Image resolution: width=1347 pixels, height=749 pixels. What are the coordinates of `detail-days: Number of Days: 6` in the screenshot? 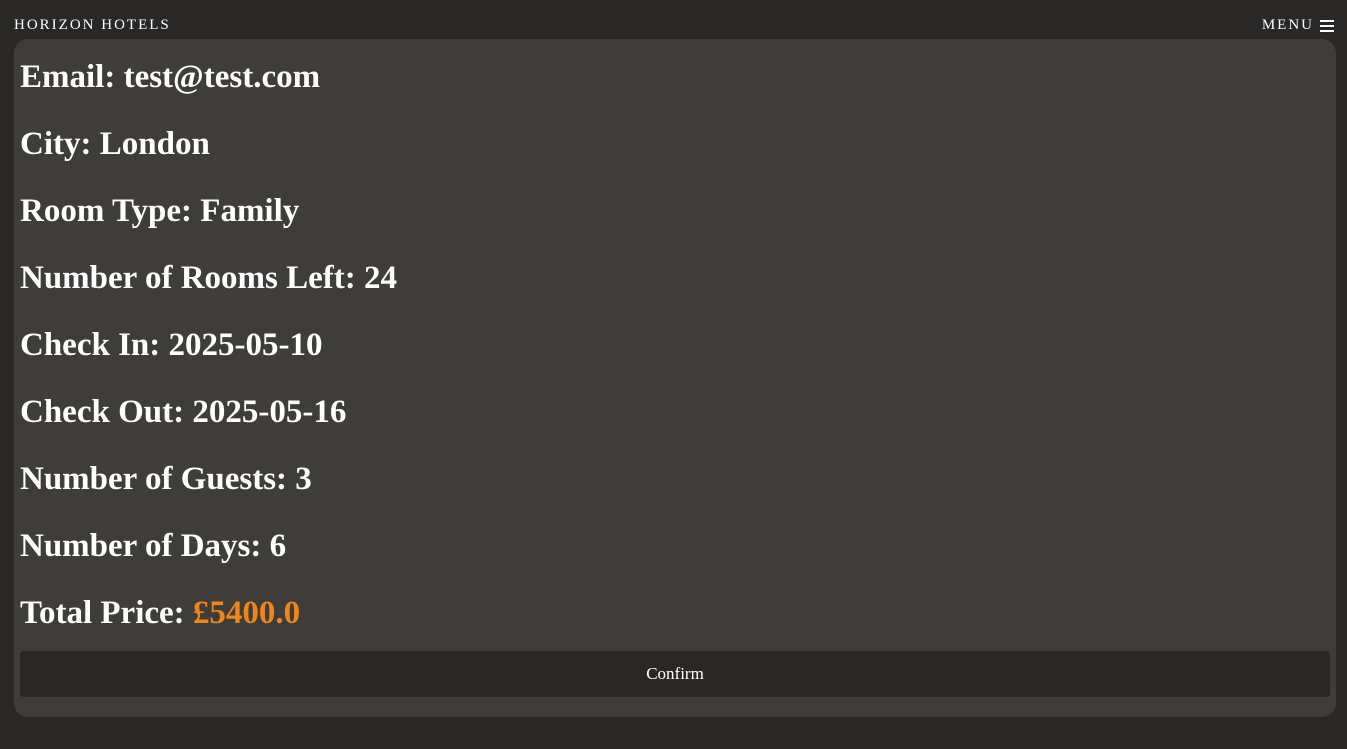 It's located at (153, 546).